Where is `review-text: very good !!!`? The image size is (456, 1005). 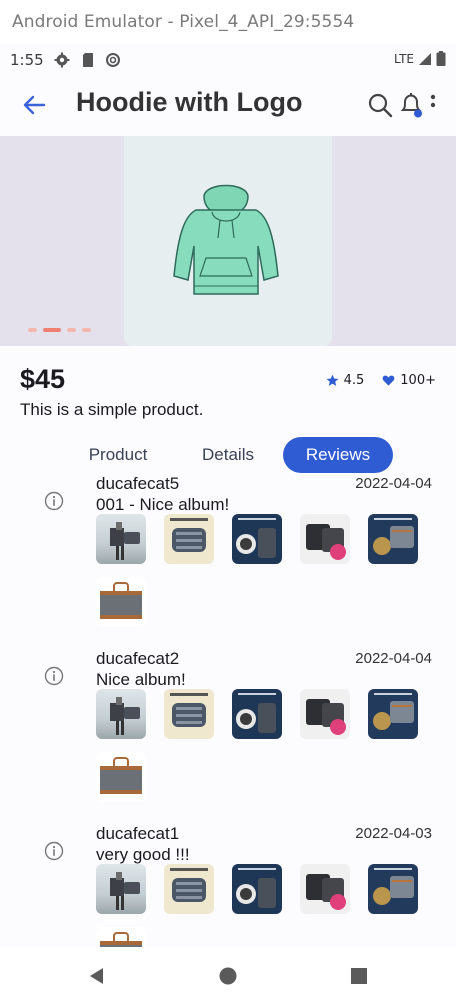
review-text: very good !!! is located at coordinates (143, 854).